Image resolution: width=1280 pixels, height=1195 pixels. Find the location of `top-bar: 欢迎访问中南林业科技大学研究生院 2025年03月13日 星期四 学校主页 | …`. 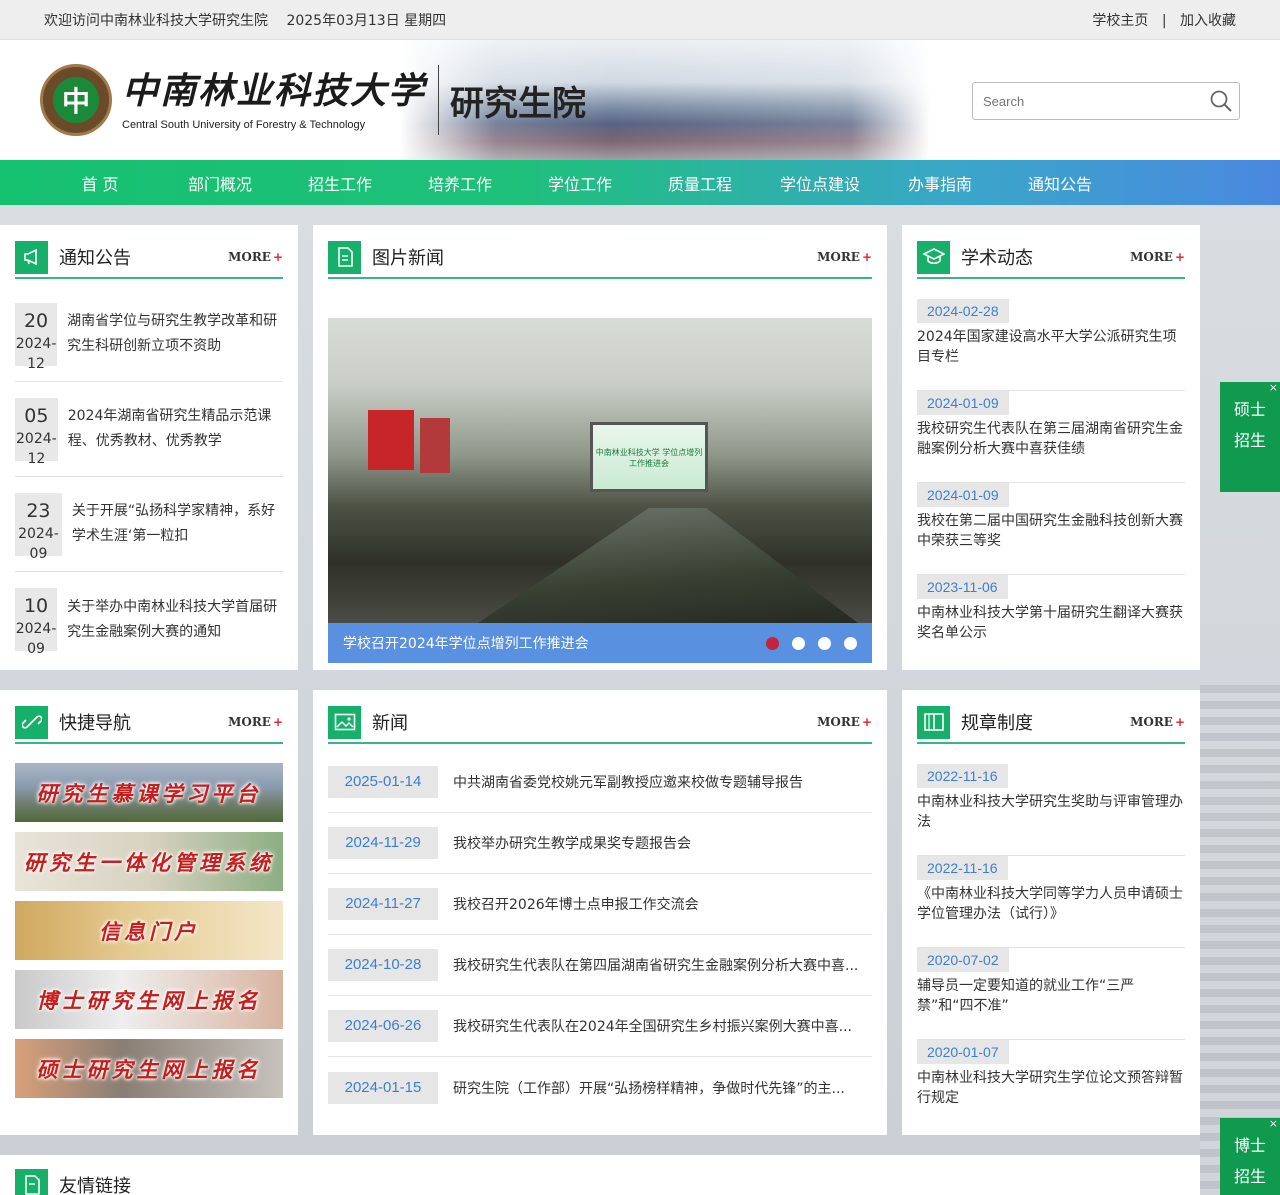

top-bar: 欢迎访问中南林业科技大学研究生院 2025年03月13日 星期四 学校主页 | … is located at coordinates (640, 20).